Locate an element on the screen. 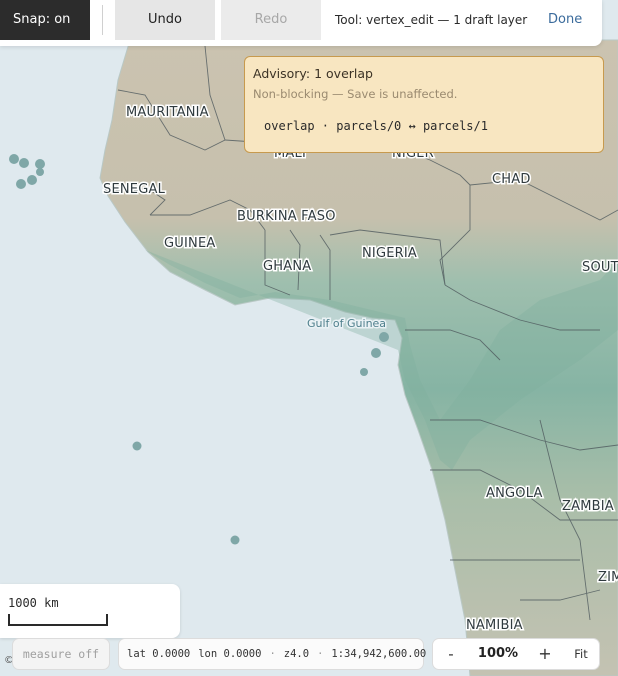 This screenshot has height=676, width=618. zoom-controls: - 100% + Fit is located at coordinates (516, 654).